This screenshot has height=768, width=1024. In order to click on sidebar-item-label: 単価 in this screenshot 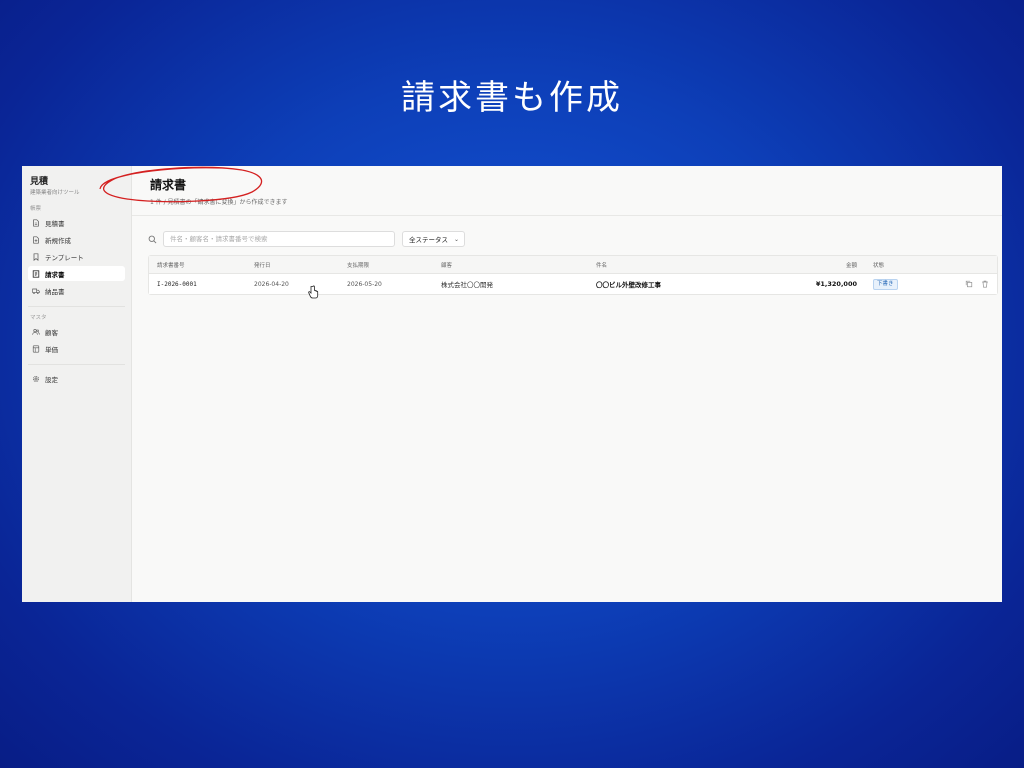, I will do `click(51, 349)`.